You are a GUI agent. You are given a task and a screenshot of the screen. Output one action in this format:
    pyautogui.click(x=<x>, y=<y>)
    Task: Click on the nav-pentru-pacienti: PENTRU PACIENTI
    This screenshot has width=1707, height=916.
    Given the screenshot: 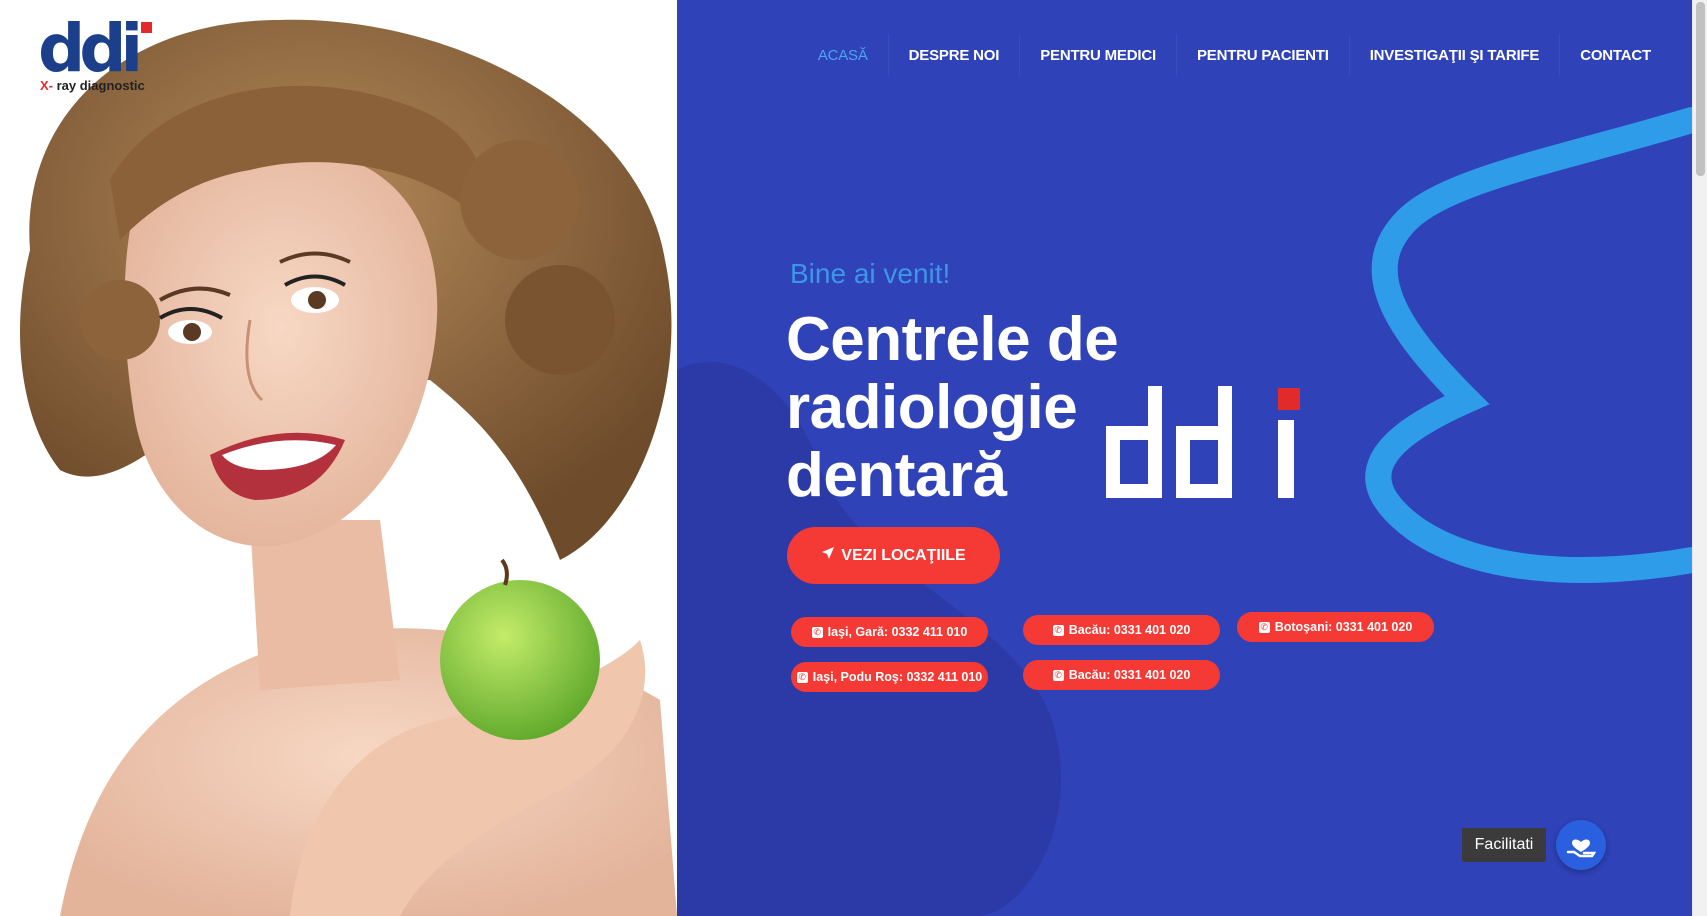 What is the action you would take?
    pyautogui.click(x=1262, y=55)
    